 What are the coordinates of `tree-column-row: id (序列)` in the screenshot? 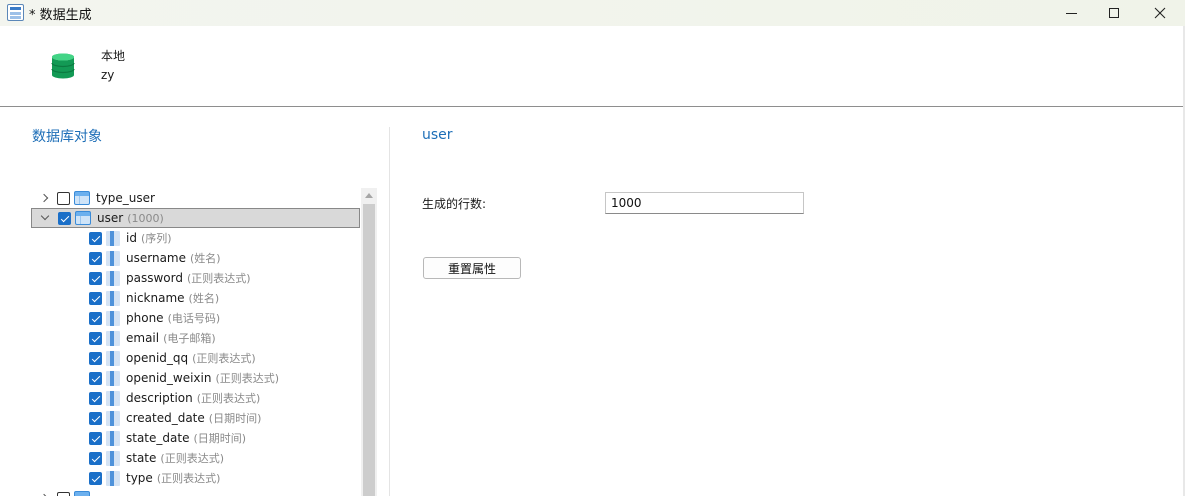 It's located at (195, 238).